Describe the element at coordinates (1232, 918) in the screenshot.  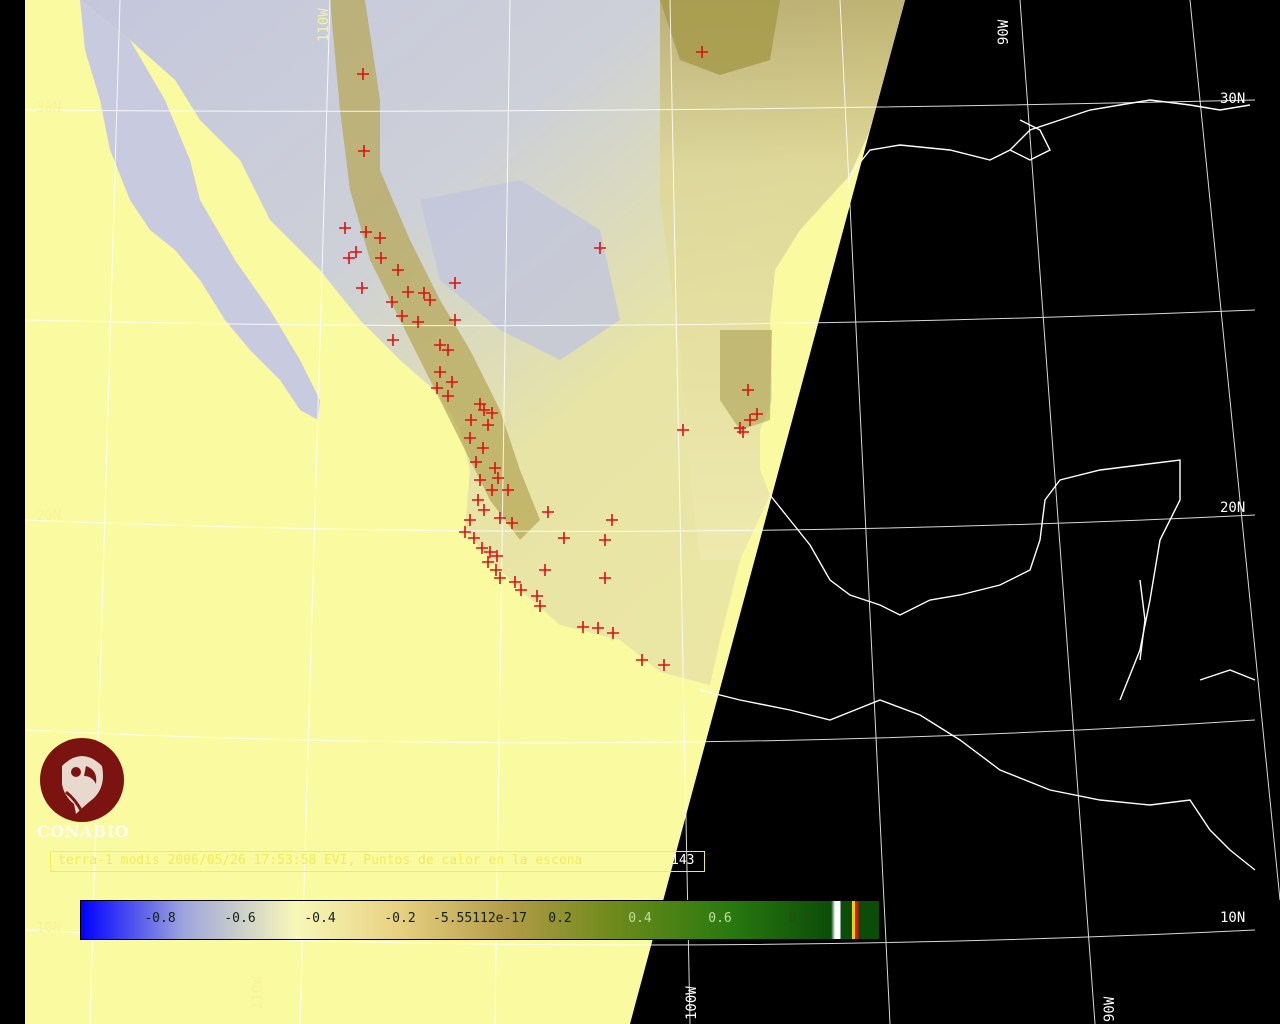
I see `lat-label-10n-right: 10N` at that location.